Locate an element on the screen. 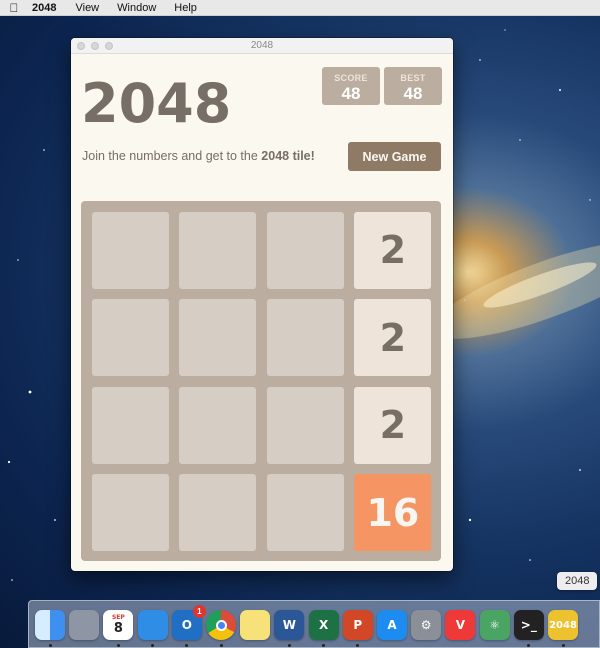 The image size is (600, 648). chrome-icon is located at coordinates (221, 625).